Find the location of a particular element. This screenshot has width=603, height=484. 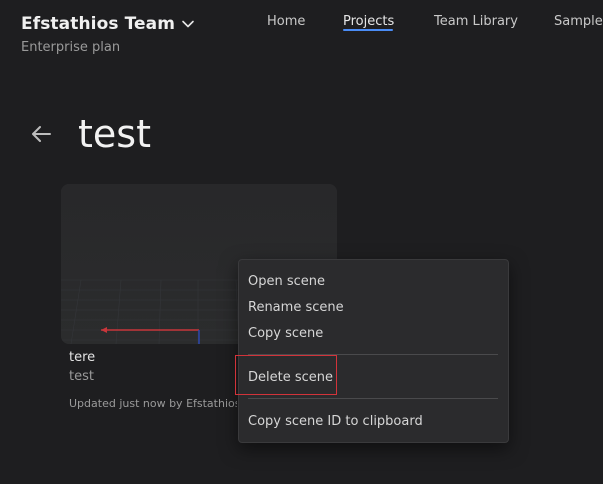

plan-label: Enterprise plan is located at coordinates (71, 47).